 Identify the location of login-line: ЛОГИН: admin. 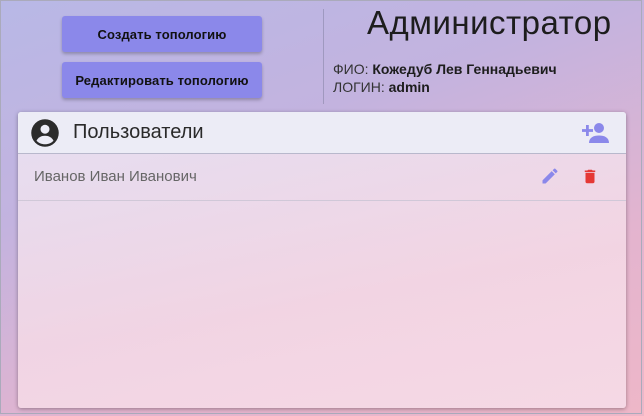
(381, 87).